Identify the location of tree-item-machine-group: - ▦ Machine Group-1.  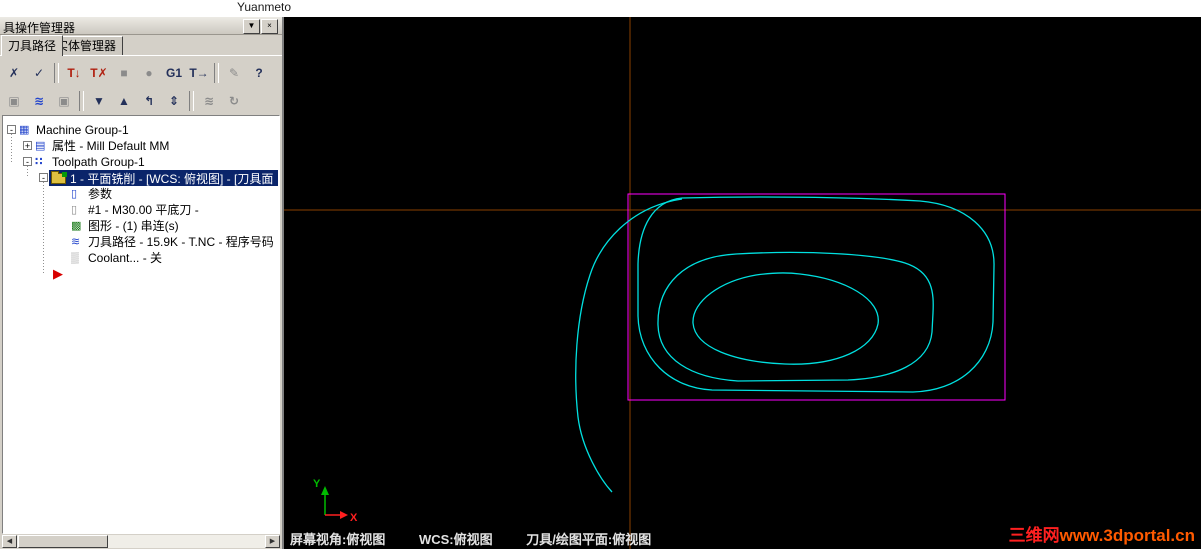
(141, 130).